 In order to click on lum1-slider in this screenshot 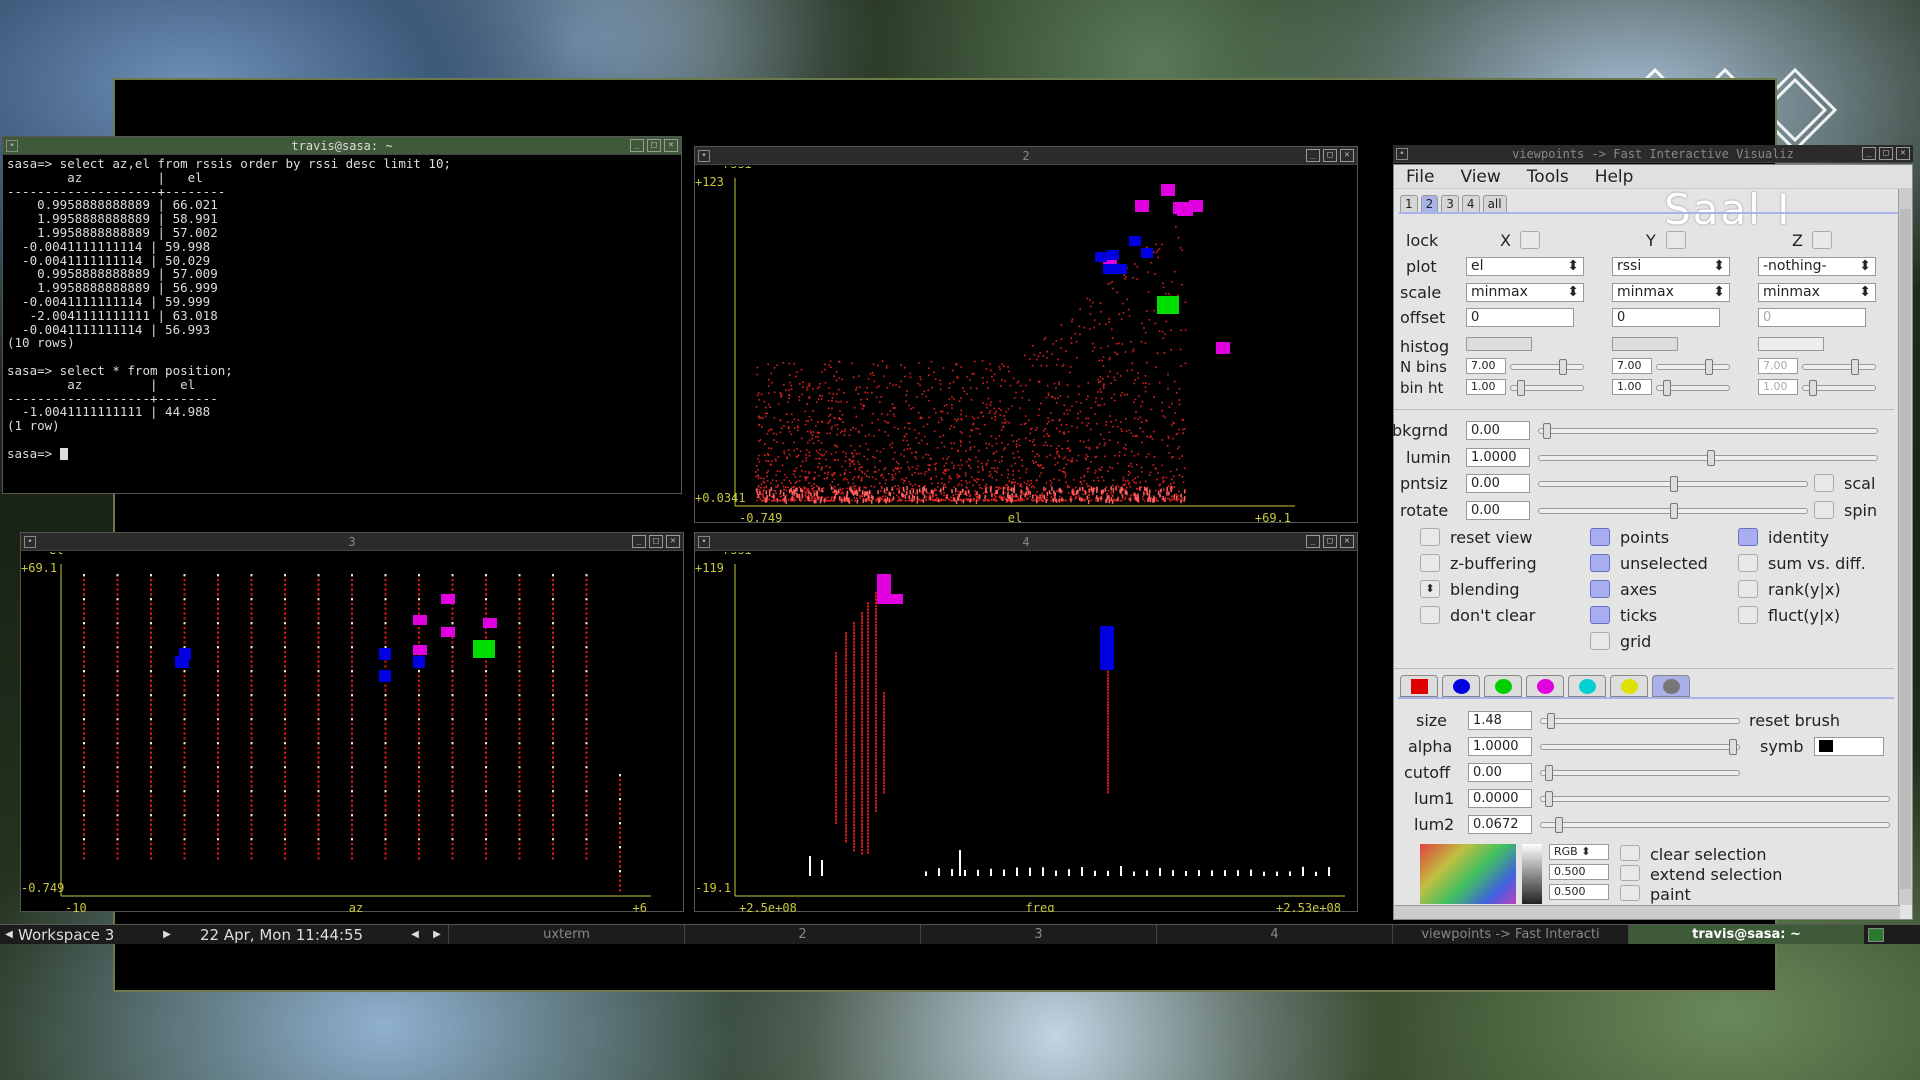, I will do `click(1715, 799)`.